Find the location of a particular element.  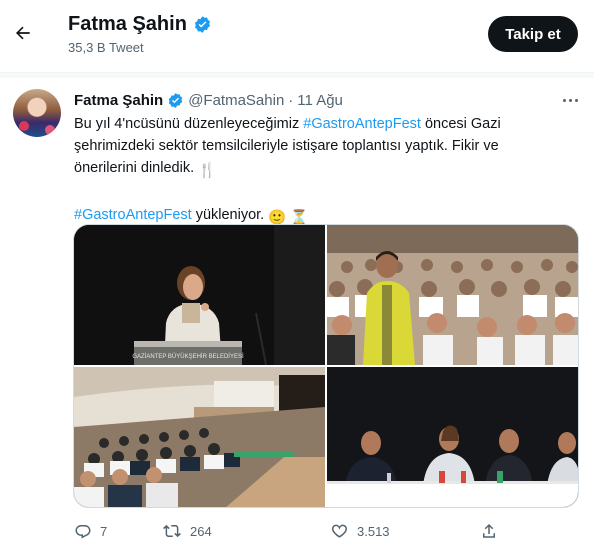

like-button: 3.513 is located at coordinates (360, 531).